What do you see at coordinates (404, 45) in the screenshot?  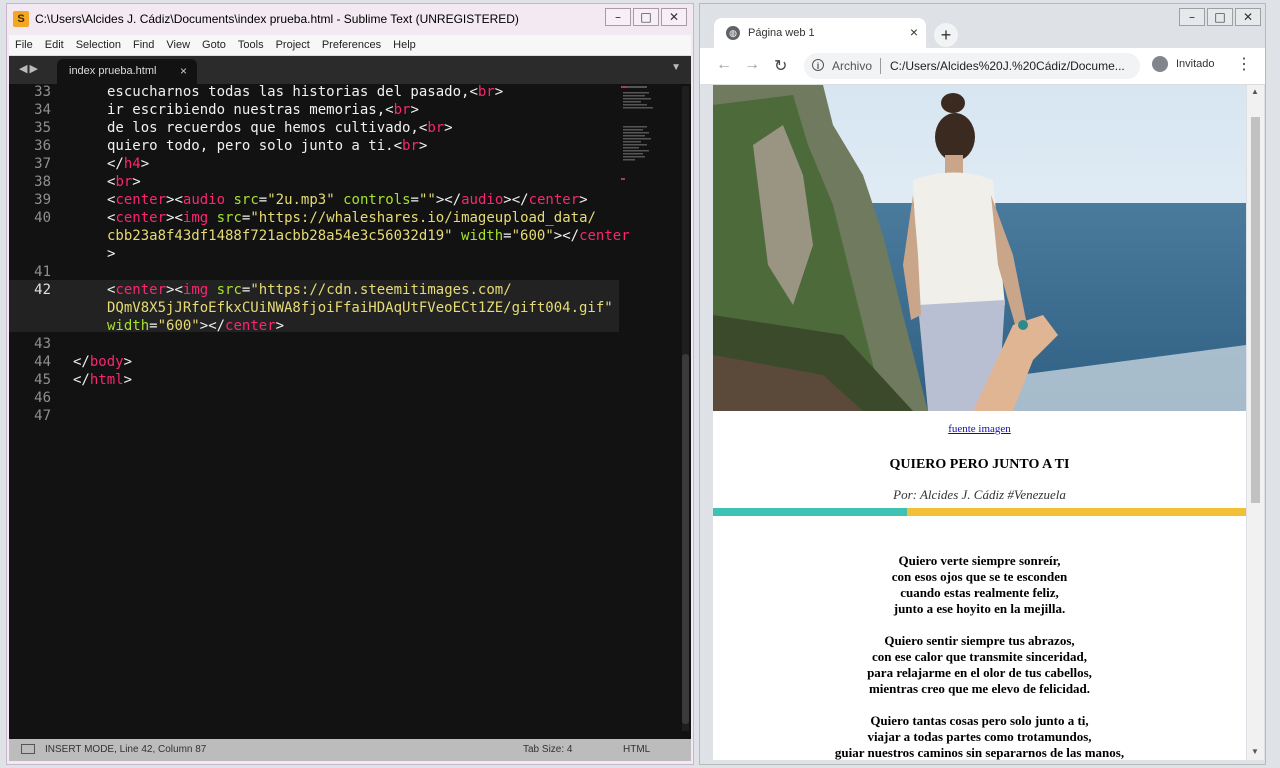 I see `menu-help: Help` at bounding box center [404, 45].